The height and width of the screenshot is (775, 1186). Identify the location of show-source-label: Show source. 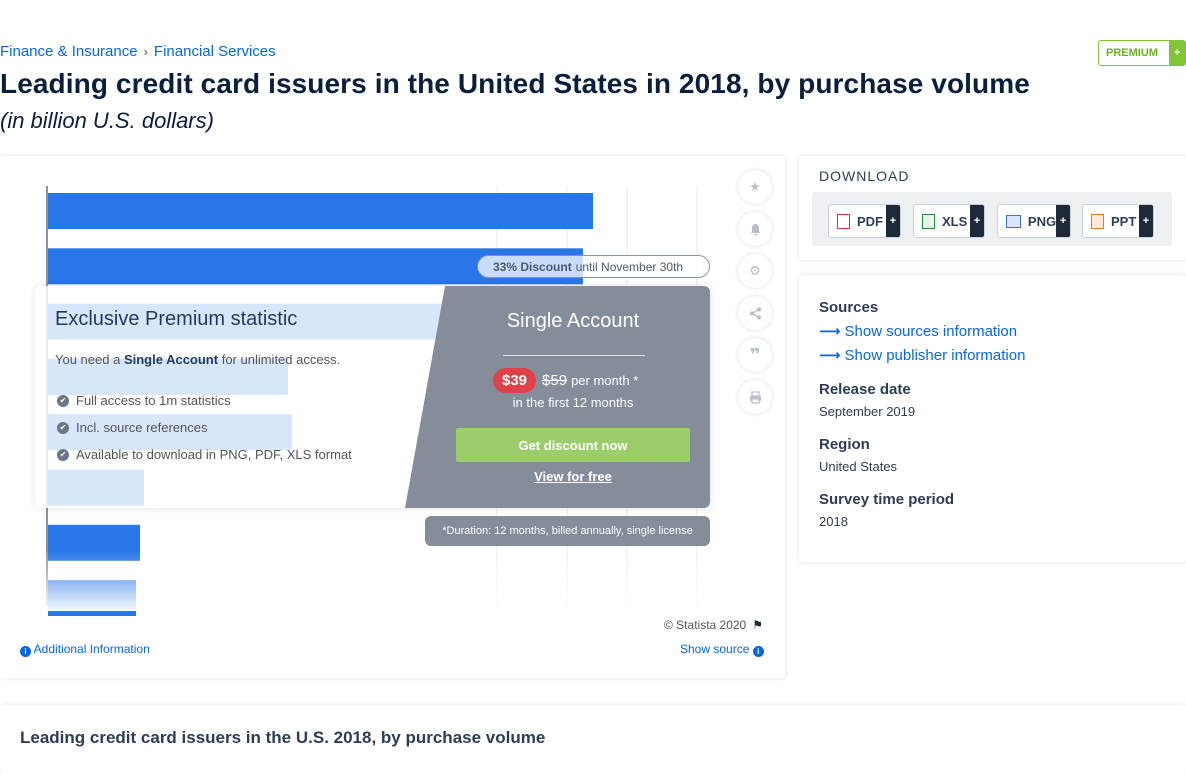
(715, 649).